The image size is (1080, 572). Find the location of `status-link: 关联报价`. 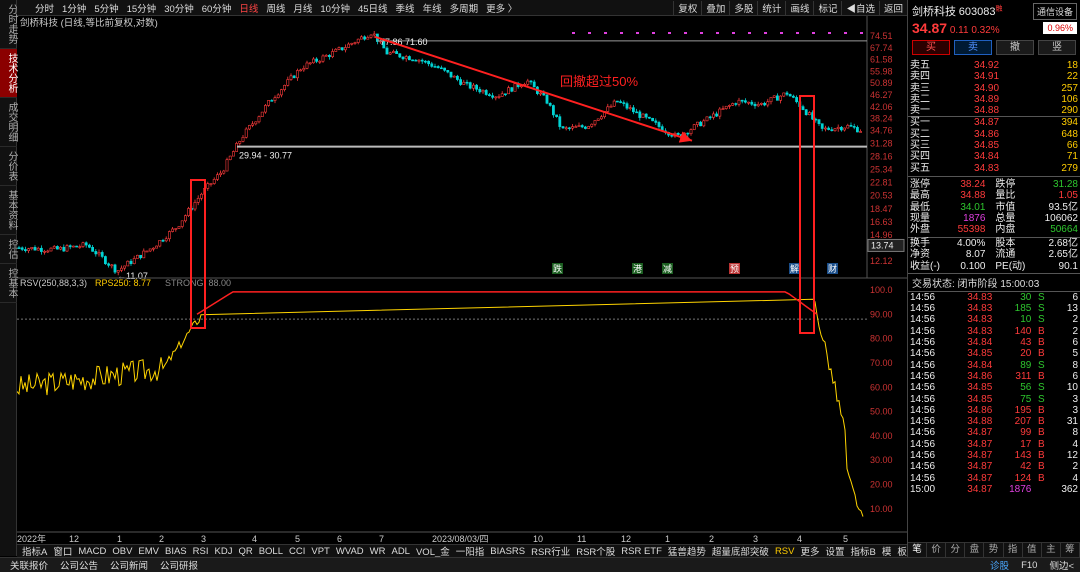

status-link: 关联报价 is located at coordinates (29, 565).